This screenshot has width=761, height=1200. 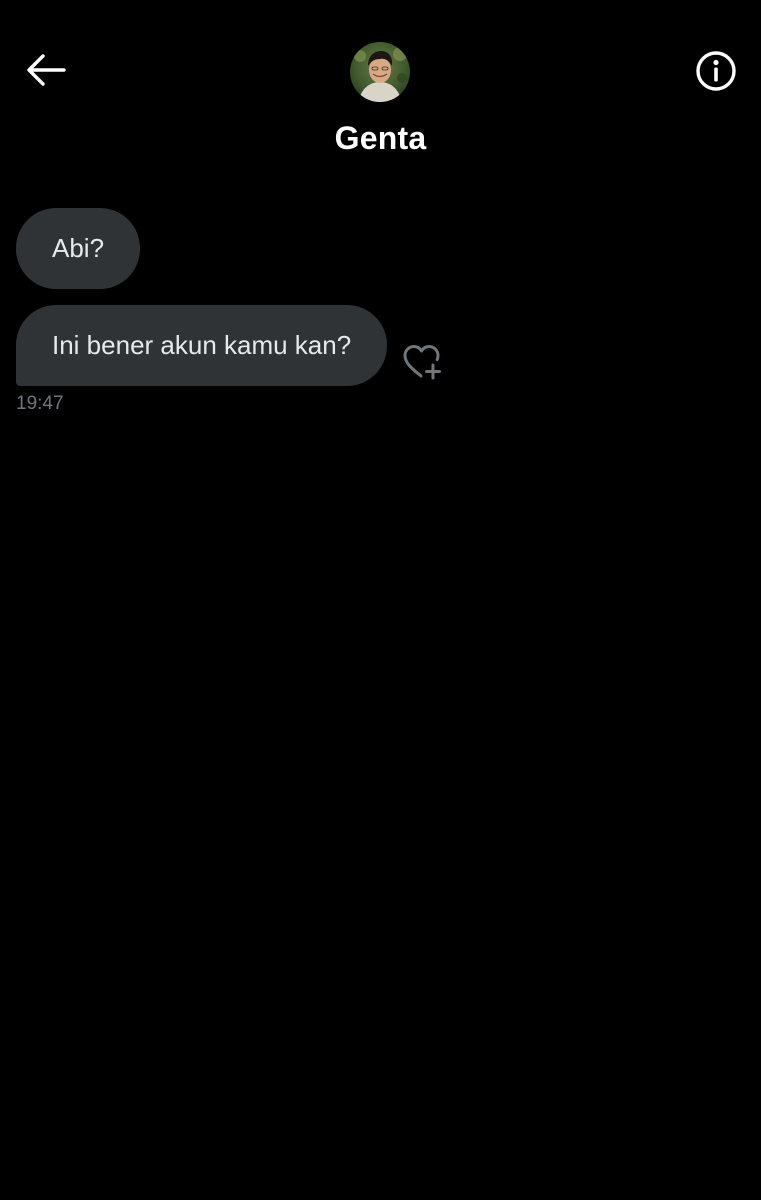 I want to click on avatar-photo, so click(x=380, y=72).